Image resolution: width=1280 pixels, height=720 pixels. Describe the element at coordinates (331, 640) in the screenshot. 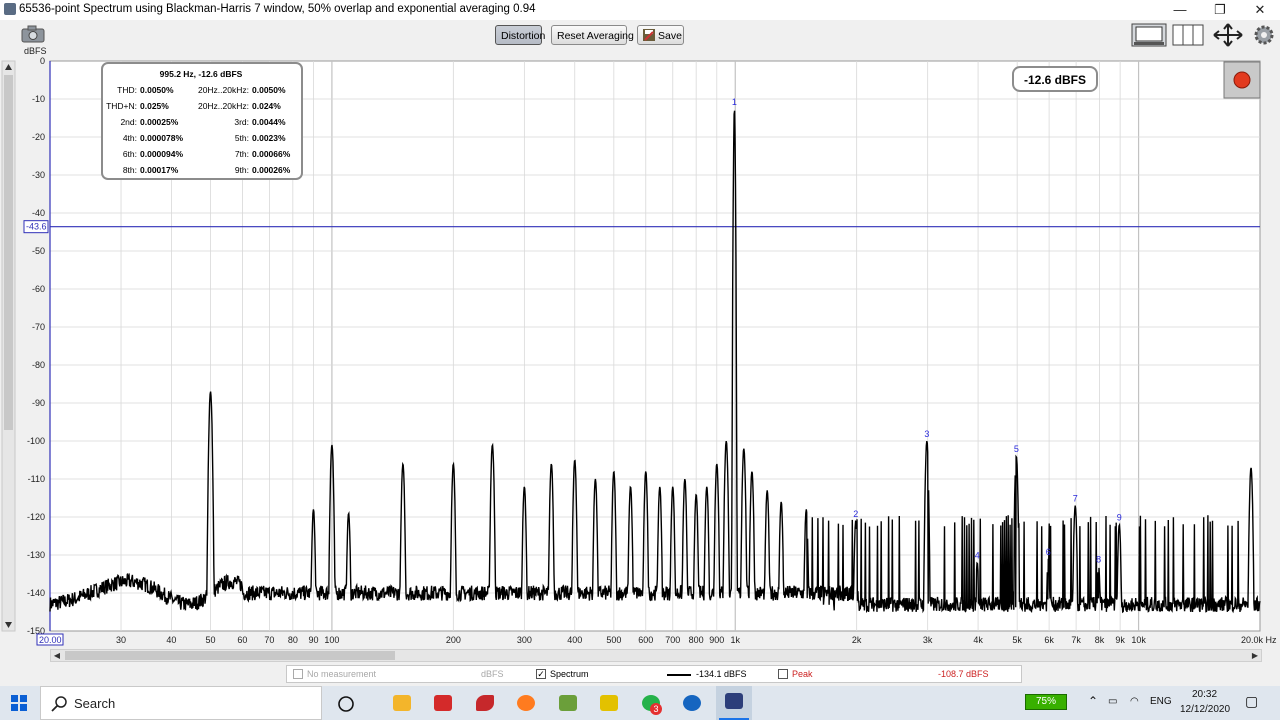

I see `x-tick-label: 100` at that location.